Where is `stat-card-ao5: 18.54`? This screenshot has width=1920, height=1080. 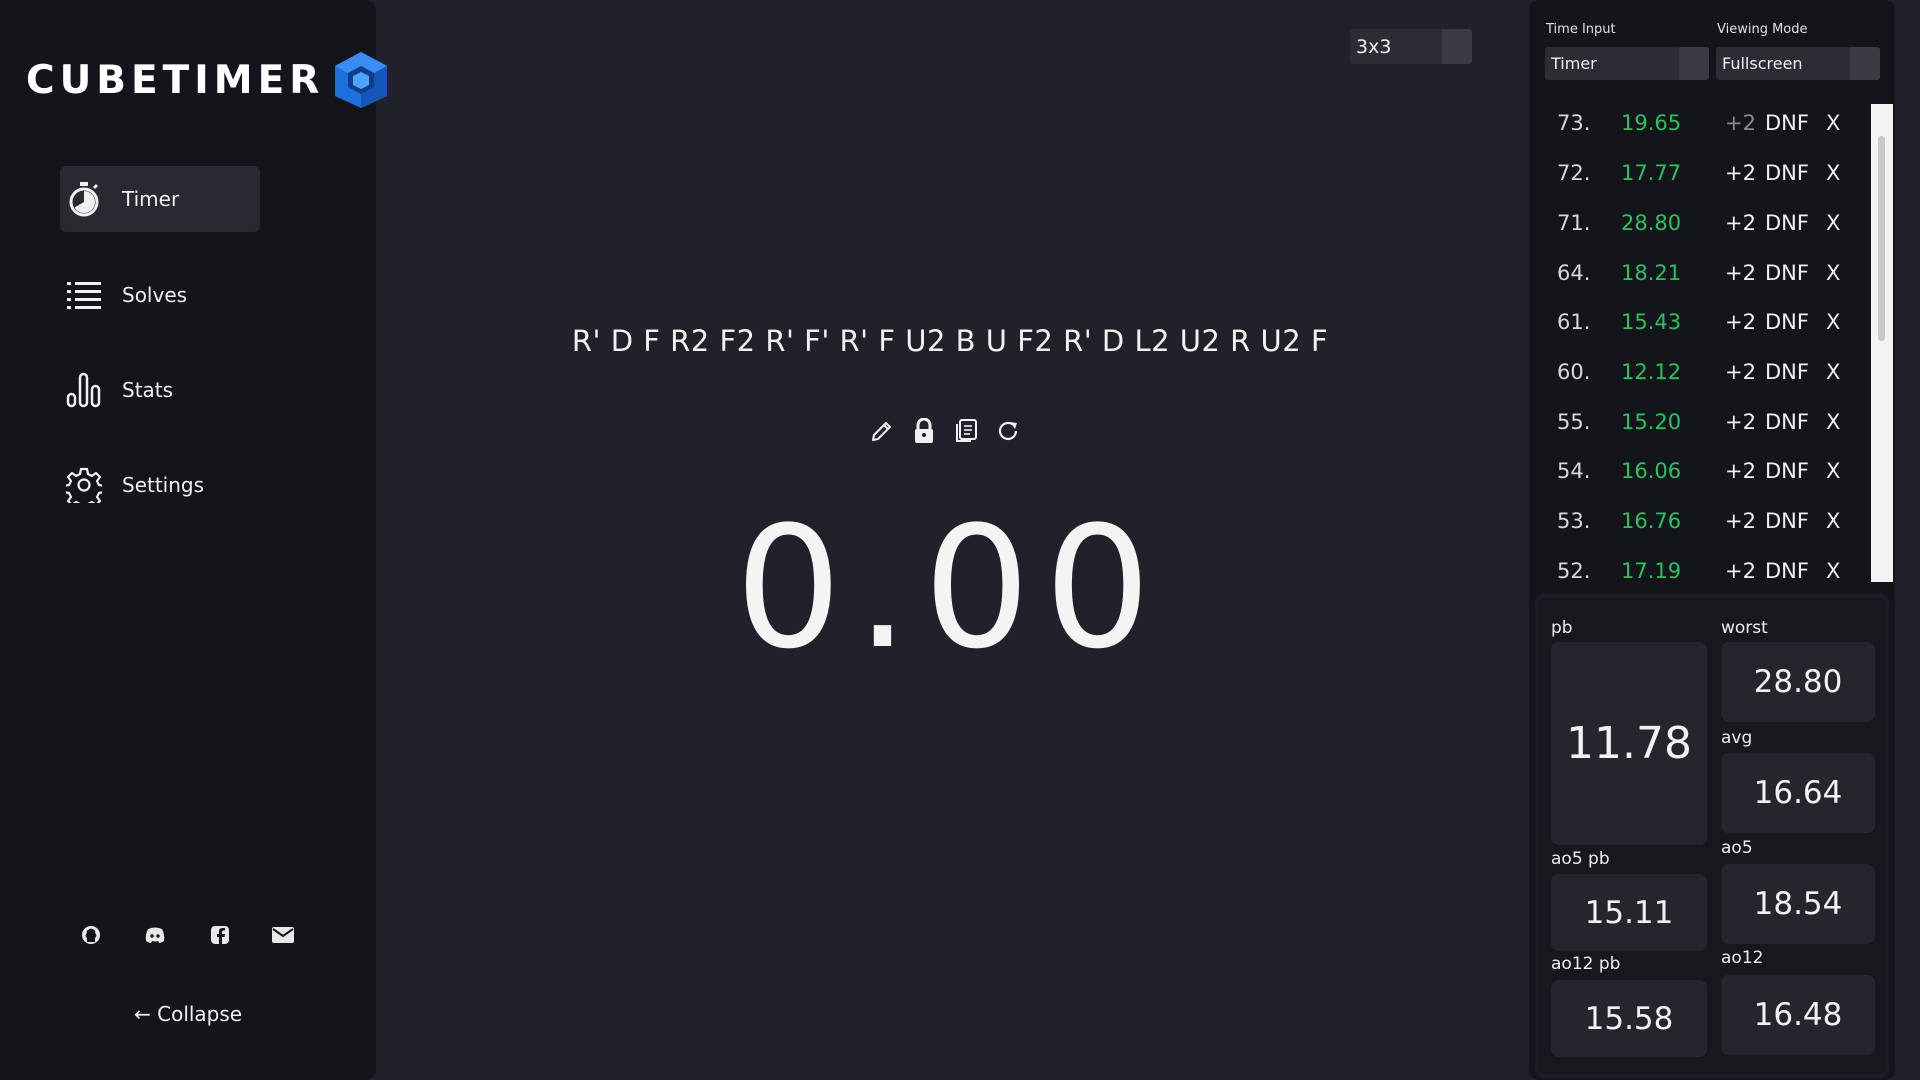 stat-card-ao5: 18.54 is located at coordinates (1798, 904).